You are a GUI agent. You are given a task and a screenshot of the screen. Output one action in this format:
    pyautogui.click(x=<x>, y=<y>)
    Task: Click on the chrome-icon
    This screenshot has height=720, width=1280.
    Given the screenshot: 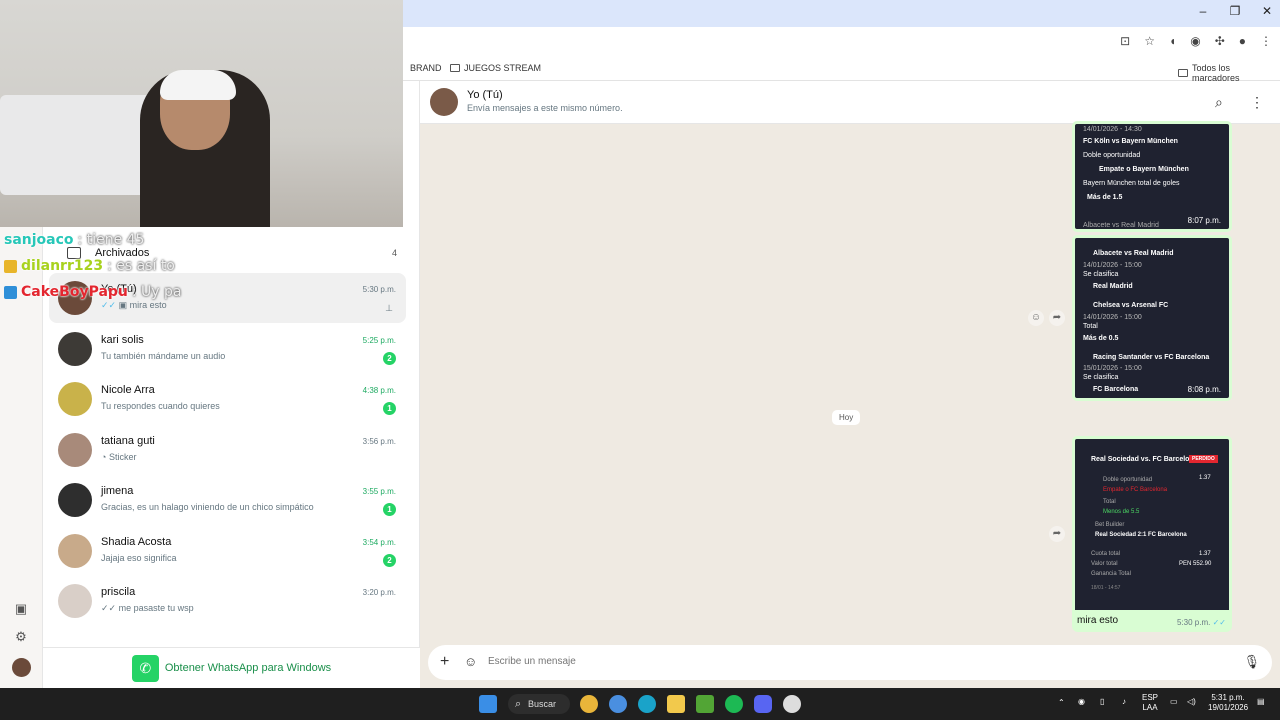 What is the action you would take?
    pyautogui.click(x=589, y=704)
    